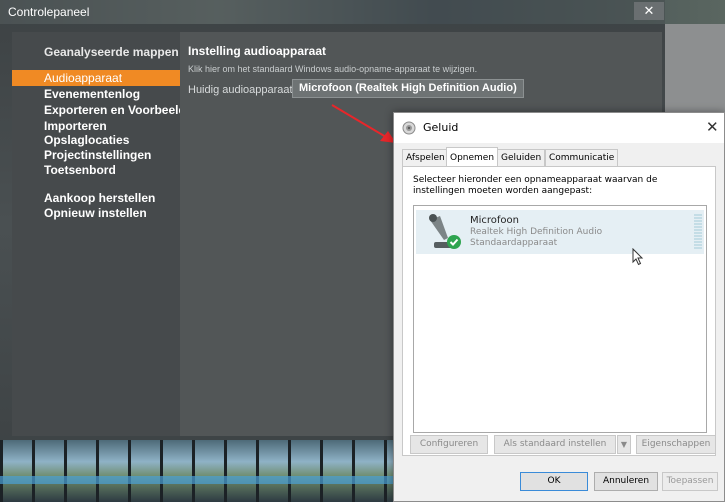 This screenshot has height=502, width=725. What do you see at coordinates (449, 444) in the screenshot?
I see `configure-button: Configureren` at bounding box center [449, 444].